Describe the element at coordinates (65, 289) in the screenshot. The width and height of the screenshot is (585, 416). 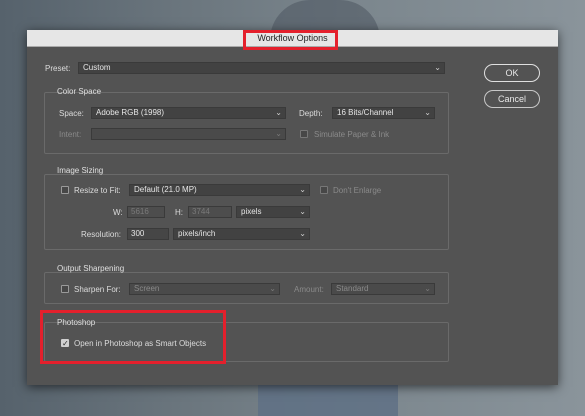
I see `sharpen-for-checkbox` at that location.